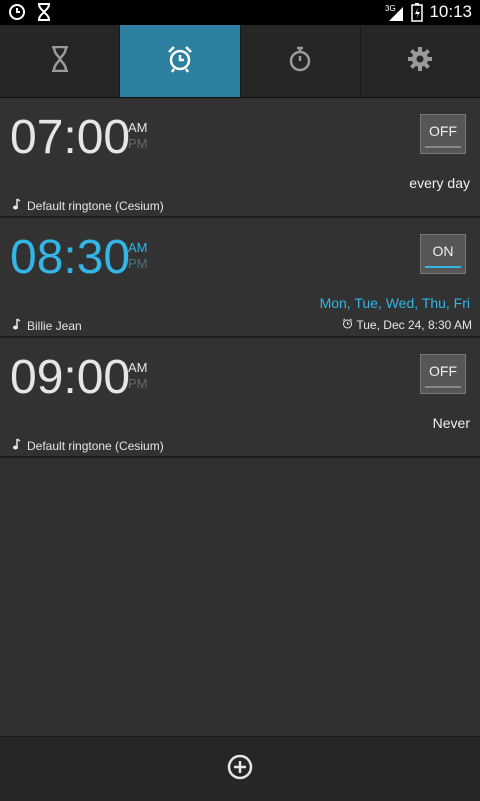  What do you see at coordinates (390, 8) in the screenshot?
I see `svg-text: 3G` at bounding box center [390, 8].